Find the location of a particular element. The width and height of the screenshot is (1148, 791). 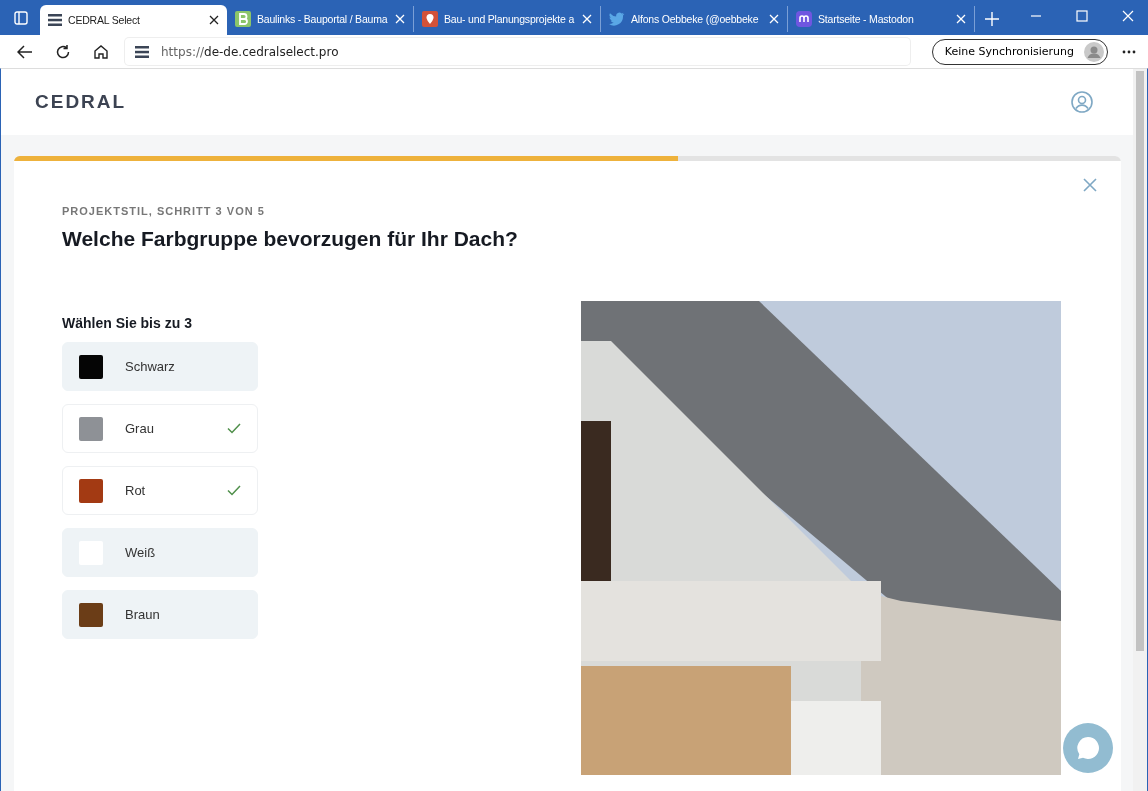

scrollbar is located at coordinates (1140, 430).